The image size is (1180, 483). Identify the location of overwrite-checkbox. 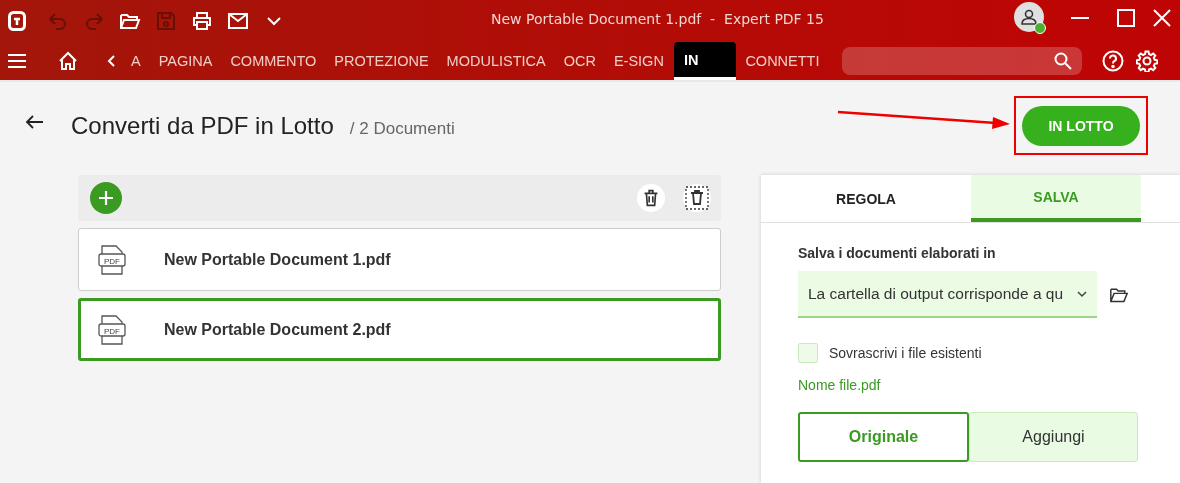
(808, 353).